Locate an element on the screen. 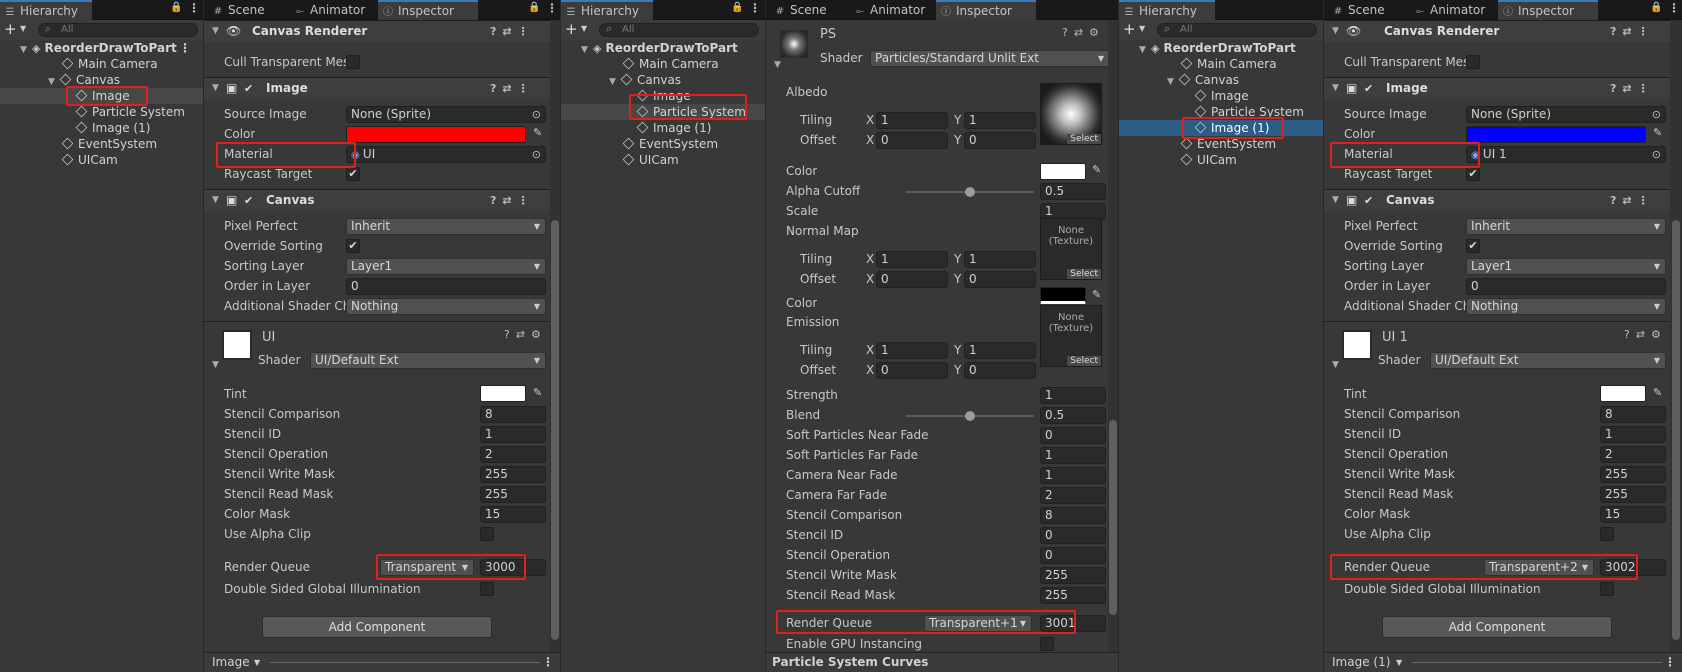 This screenshot has height=672, width=1682. tiling-x-field: 1 is located at coordinates (912, 120).